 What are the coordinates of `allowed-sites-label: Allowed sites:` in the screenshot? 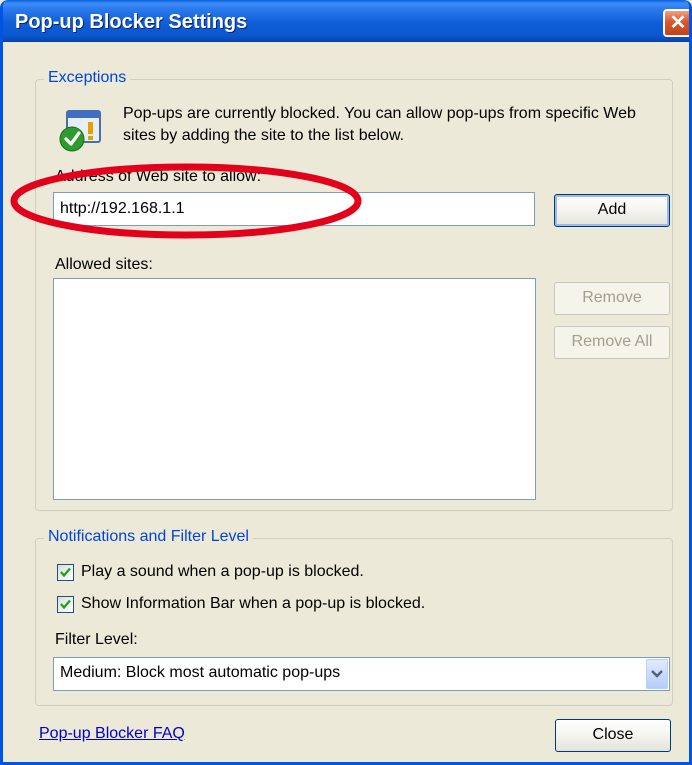 It's located at (104, 264).